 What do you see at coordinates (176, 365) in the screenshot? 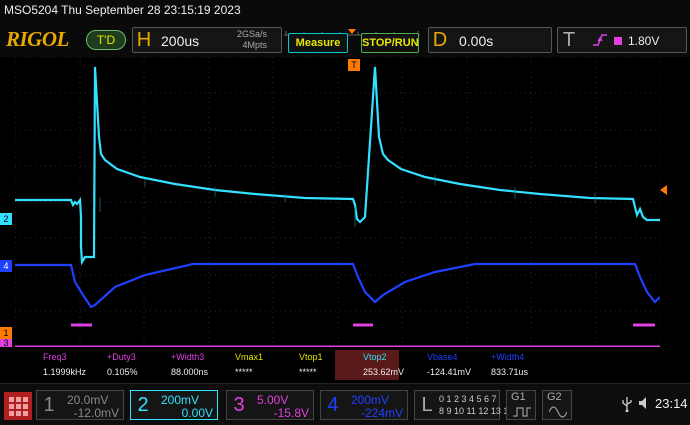
I see `measurement-item: +Width3 88.000ns` at bounding box center [176, 365].